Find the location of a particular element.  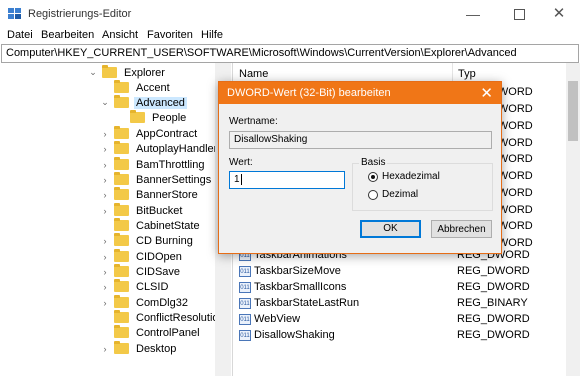

menu-edit: Bearbeiten is located at coordinates (67, 35).